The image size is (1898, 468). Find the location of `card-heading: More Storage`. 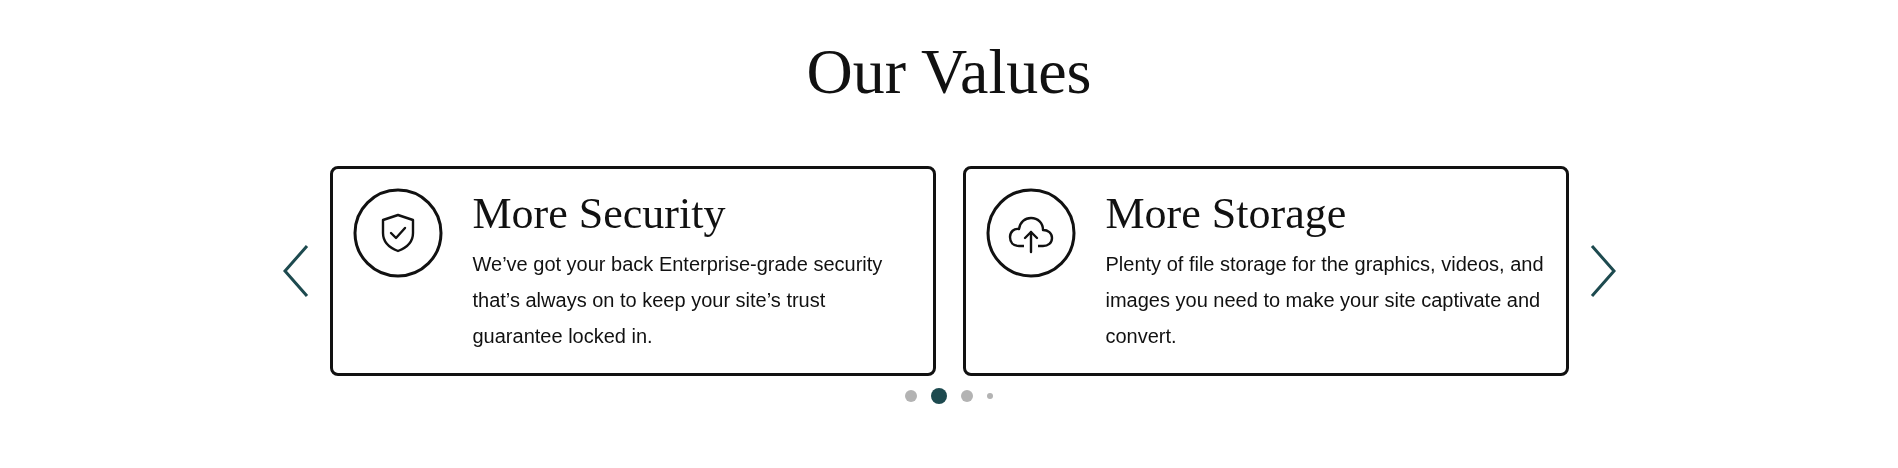

card-heading: More Storage is located at coordinates (1226, 214).